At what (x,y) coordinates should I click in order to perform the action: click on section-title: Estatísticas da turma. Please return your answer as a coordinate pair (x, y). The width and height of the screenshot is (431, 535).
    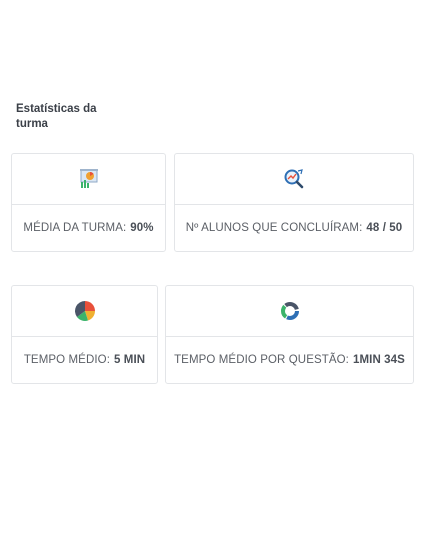
    Looking at the image, I should click on (56, 116).